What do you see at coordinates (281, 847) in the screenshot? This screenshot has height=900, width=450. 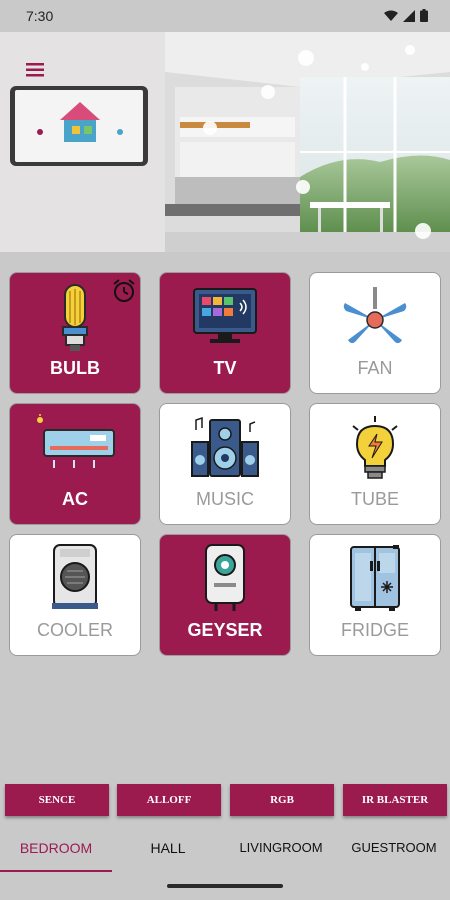 I see `tab-label: LIVINGROOM` at bounding box center [281, 847].